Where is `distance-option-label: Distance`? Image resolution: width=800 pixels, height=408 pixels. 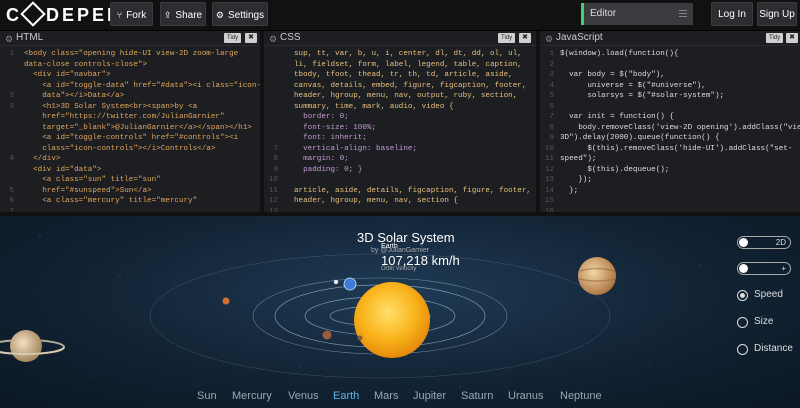 distance-option-label: Distance is located at coordinates (773, 348).